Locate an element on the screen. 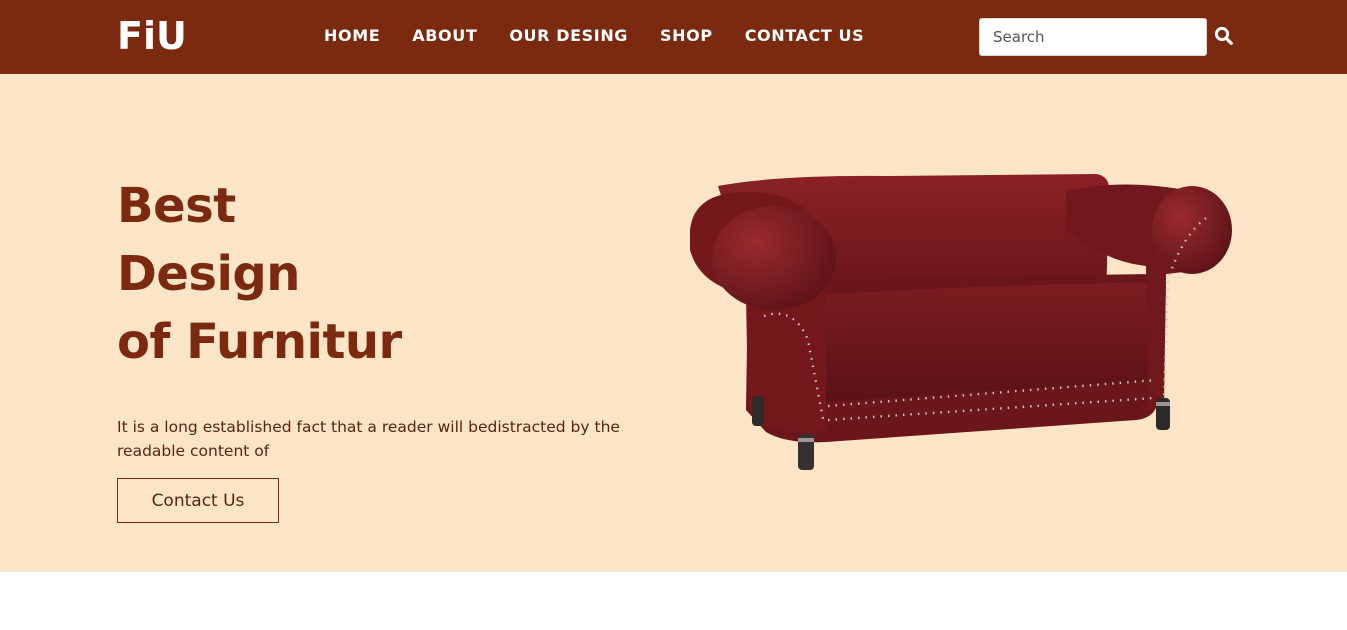 The image size is (1347, 630). hero-title-line: of Furnitur is located at coordinates (259, 342).